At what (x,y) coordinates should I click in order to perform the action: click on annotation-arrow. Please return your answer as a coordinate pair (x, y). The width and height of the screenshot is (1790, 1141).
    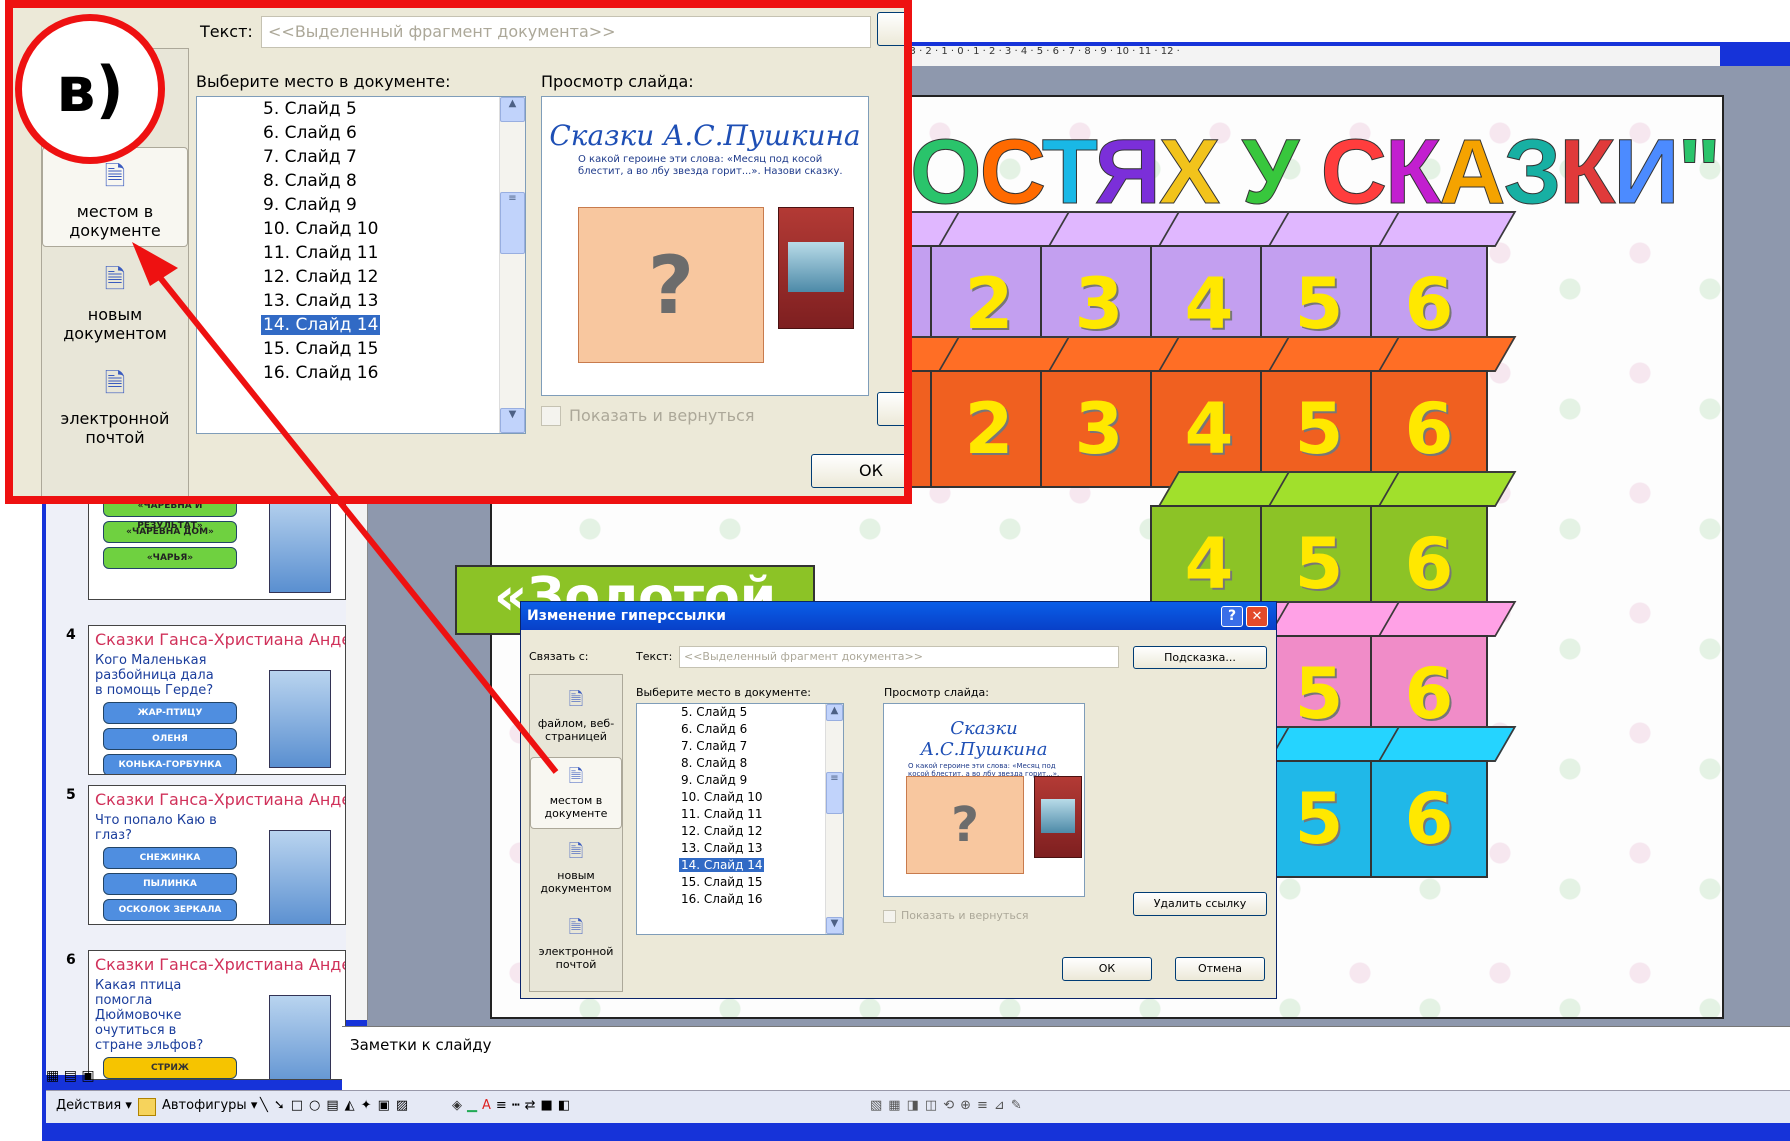
    Looking at the image, I should click on (345, 508).